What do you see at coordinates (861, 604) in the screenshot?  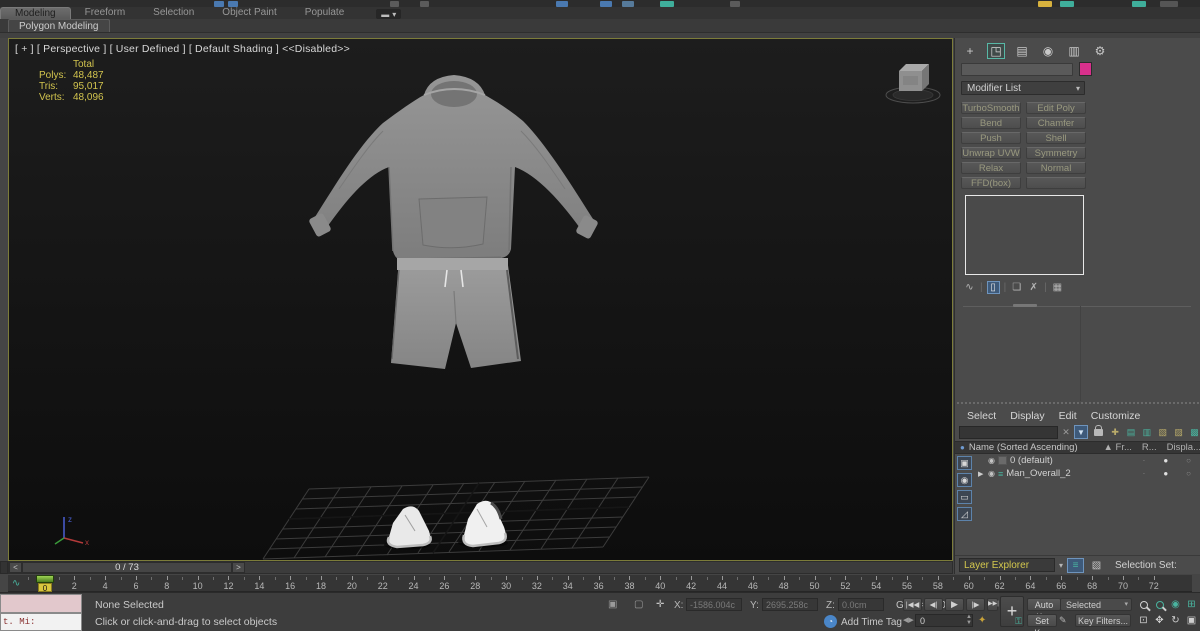 I see `z-coordinate-field: 0.0cm` at bounding box center [861, 604].